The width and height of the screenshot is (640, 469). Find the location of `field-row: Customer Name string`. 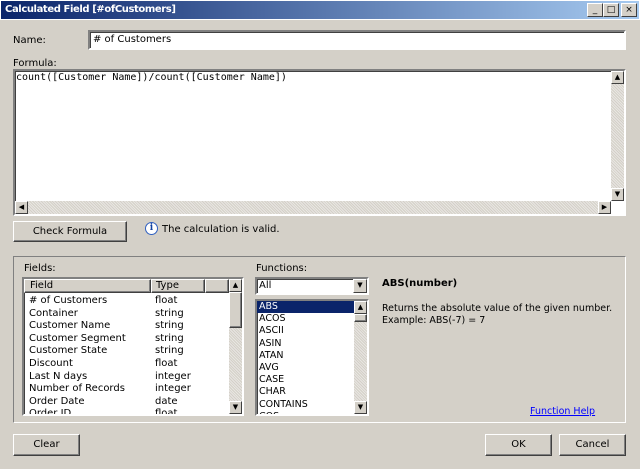

field-row: Customer Name string is located at coordinates (126, 326).